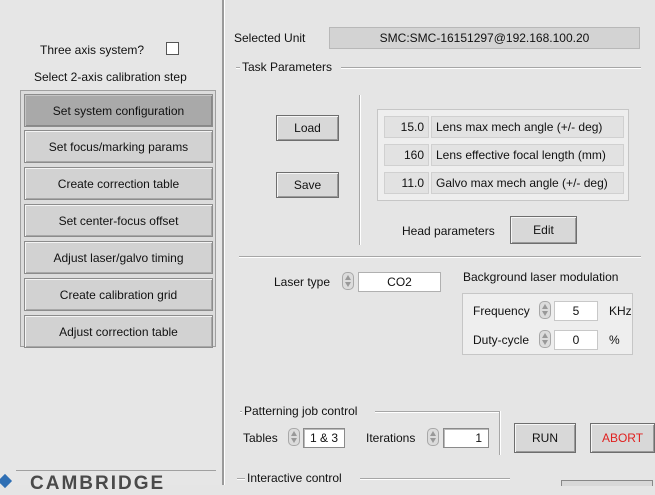  I want to click on panel-splitter, so click(223, 242).